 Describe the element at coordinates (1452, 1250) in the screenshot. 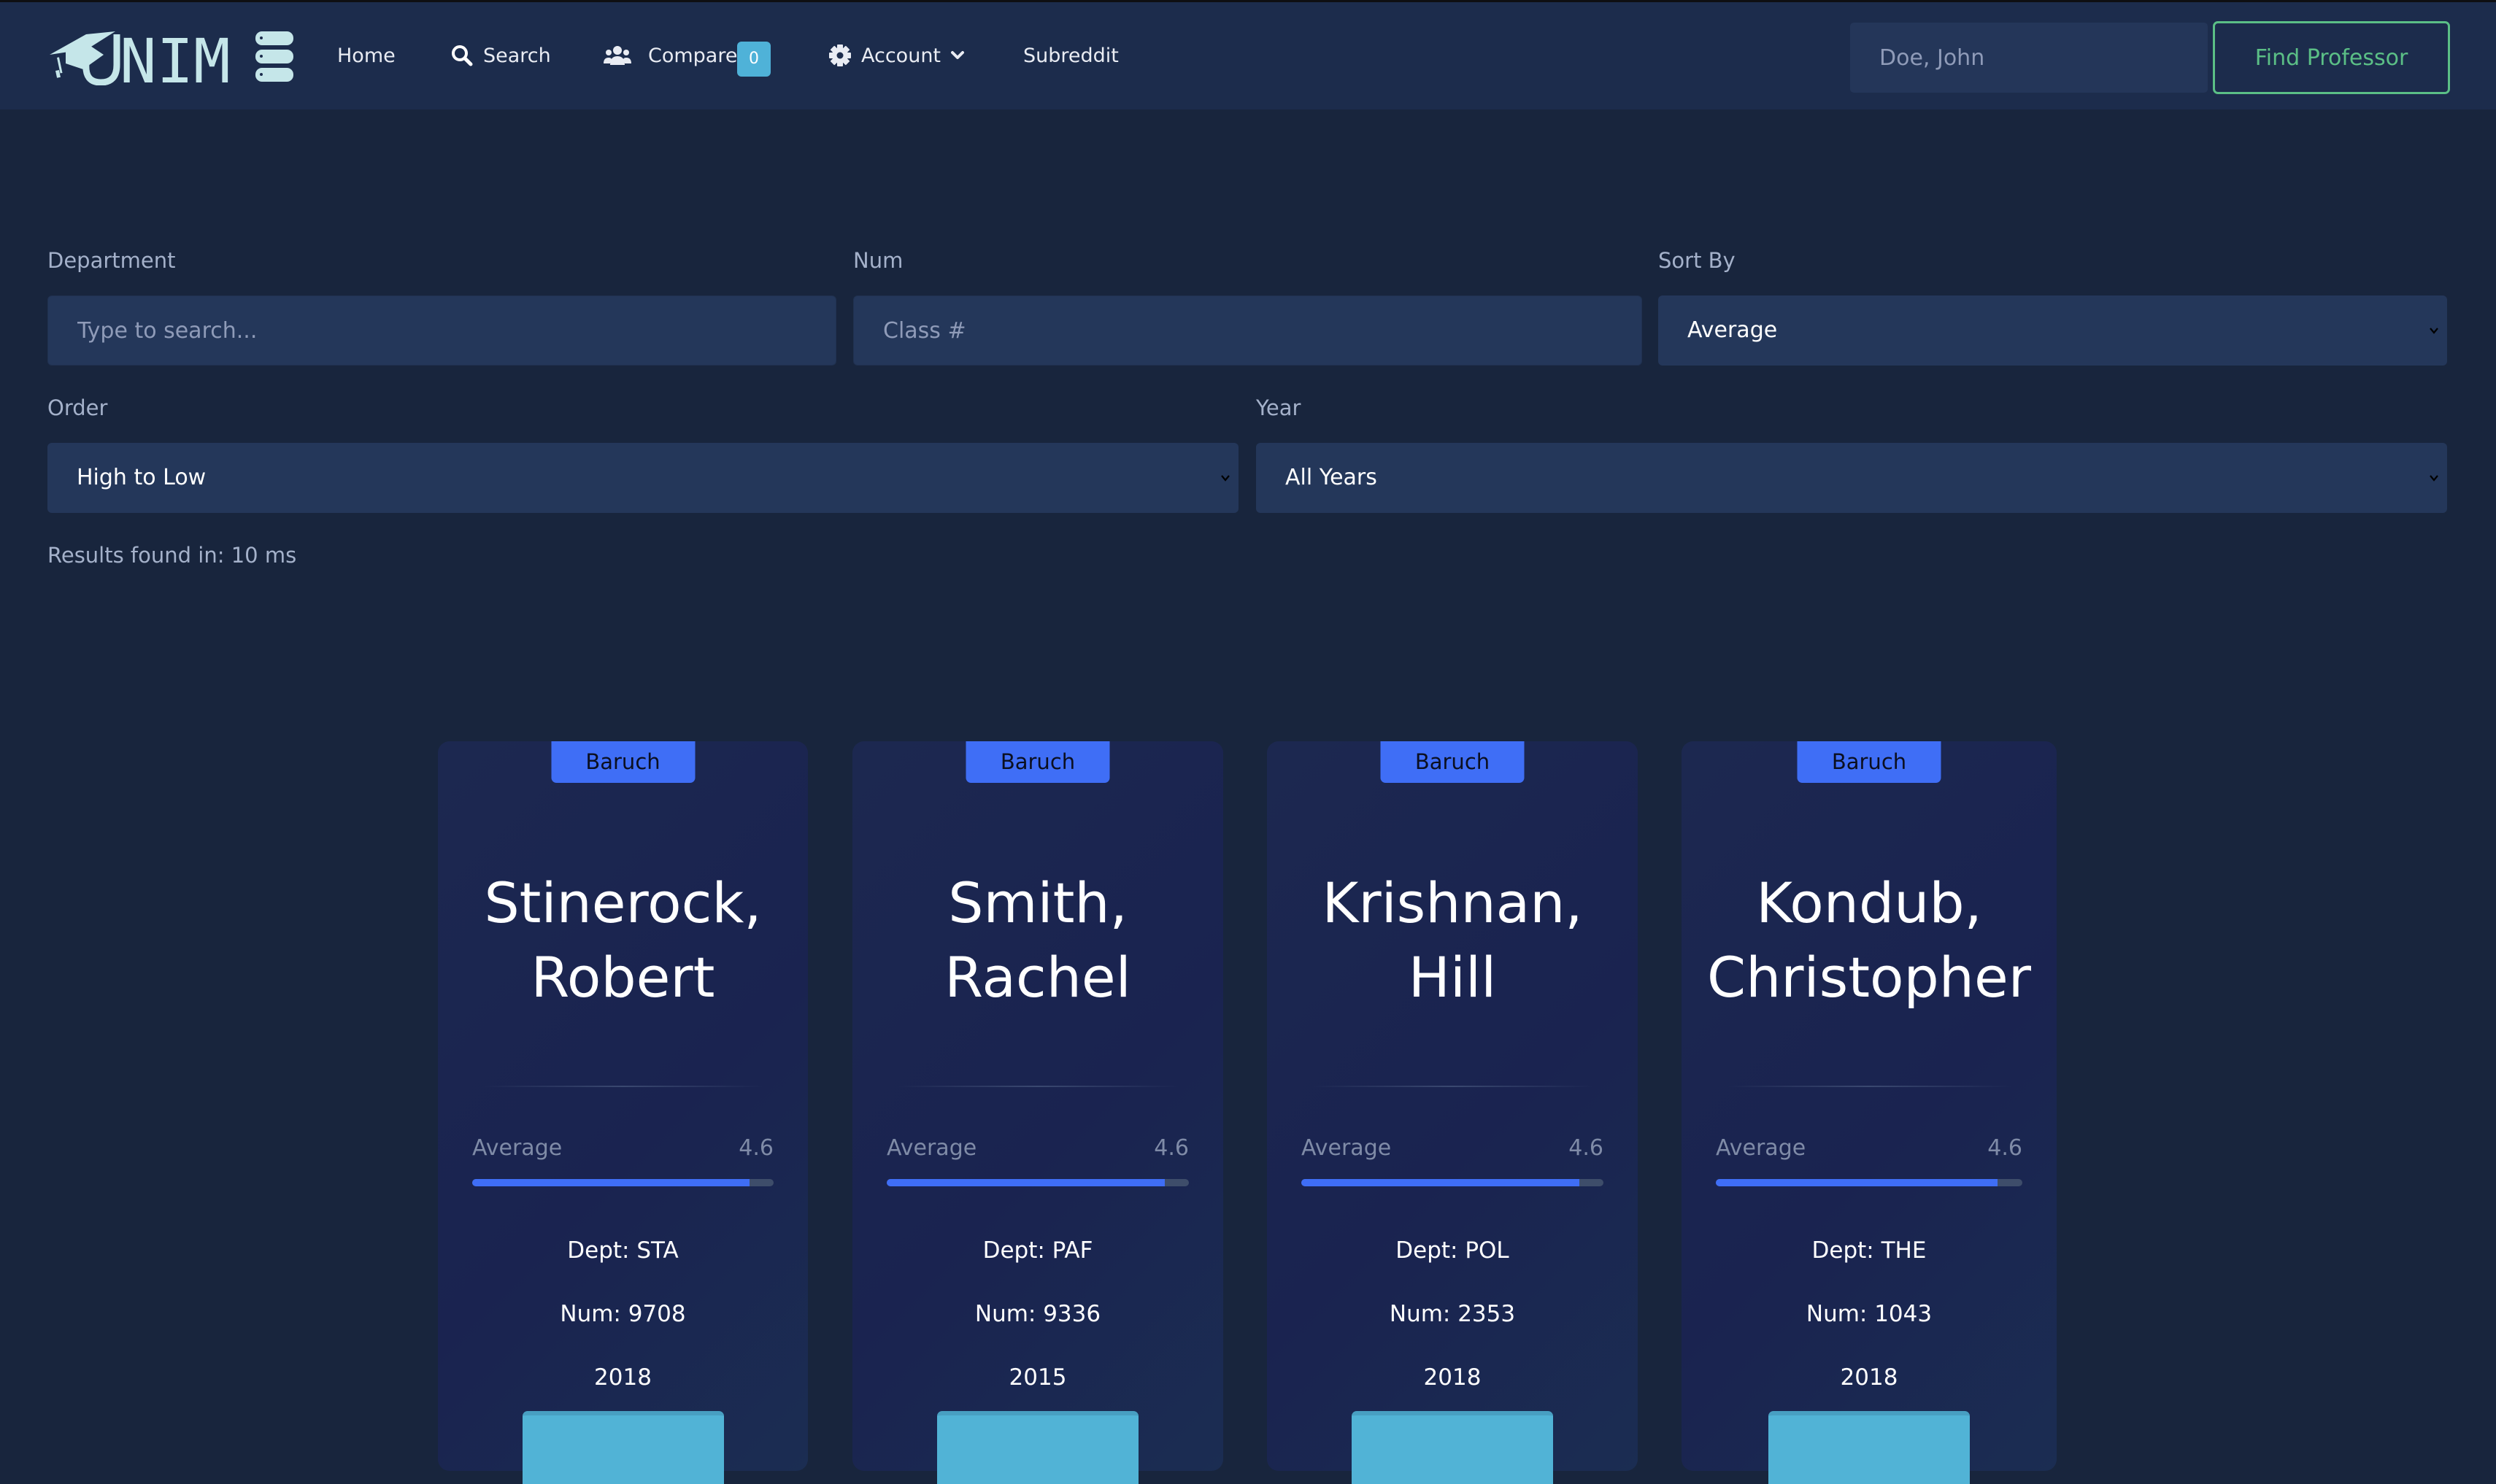

I see `card-dept: Dept: POL` at that location.